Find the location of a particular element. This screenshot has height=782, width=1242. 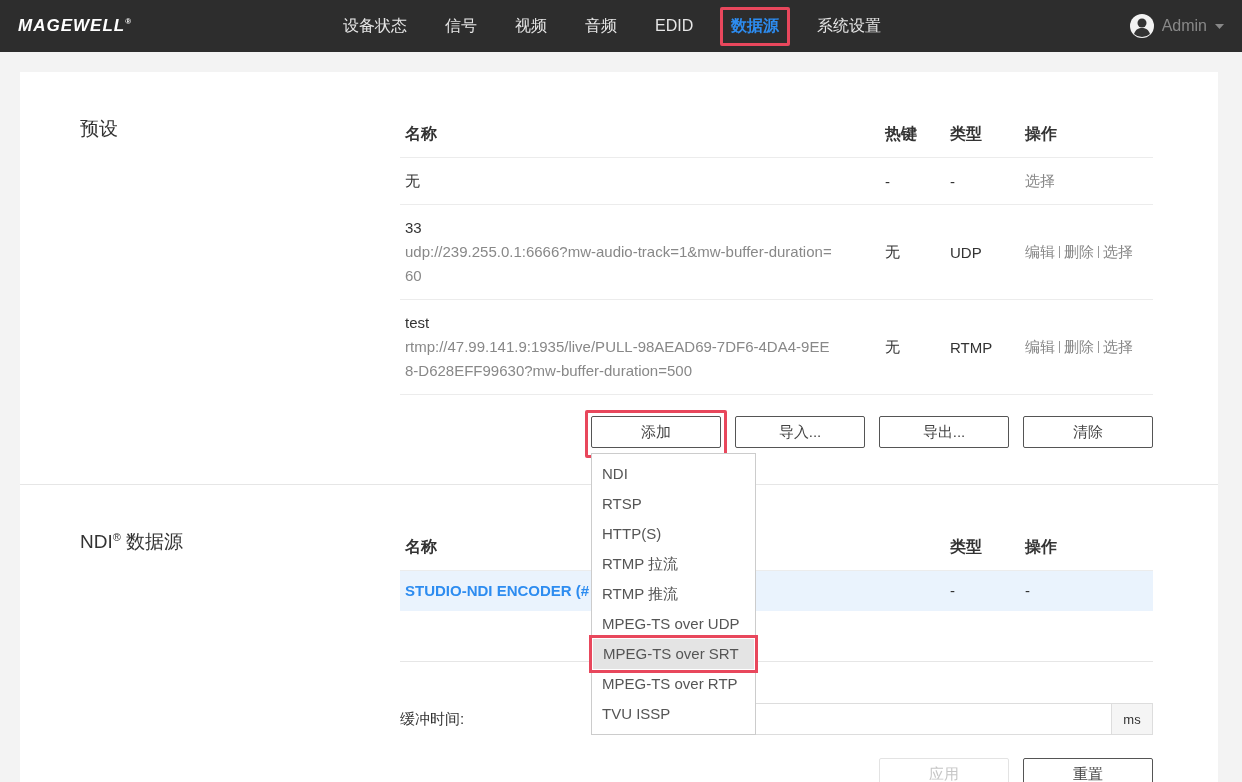

preset-url: rtmp://47.99.141.9:1935/live/PULL-98AEAD69-7DF6-4DA4-9EE8-D628EFF99630?mw-buffer-duration=500 is located at coordinates (618, 359).